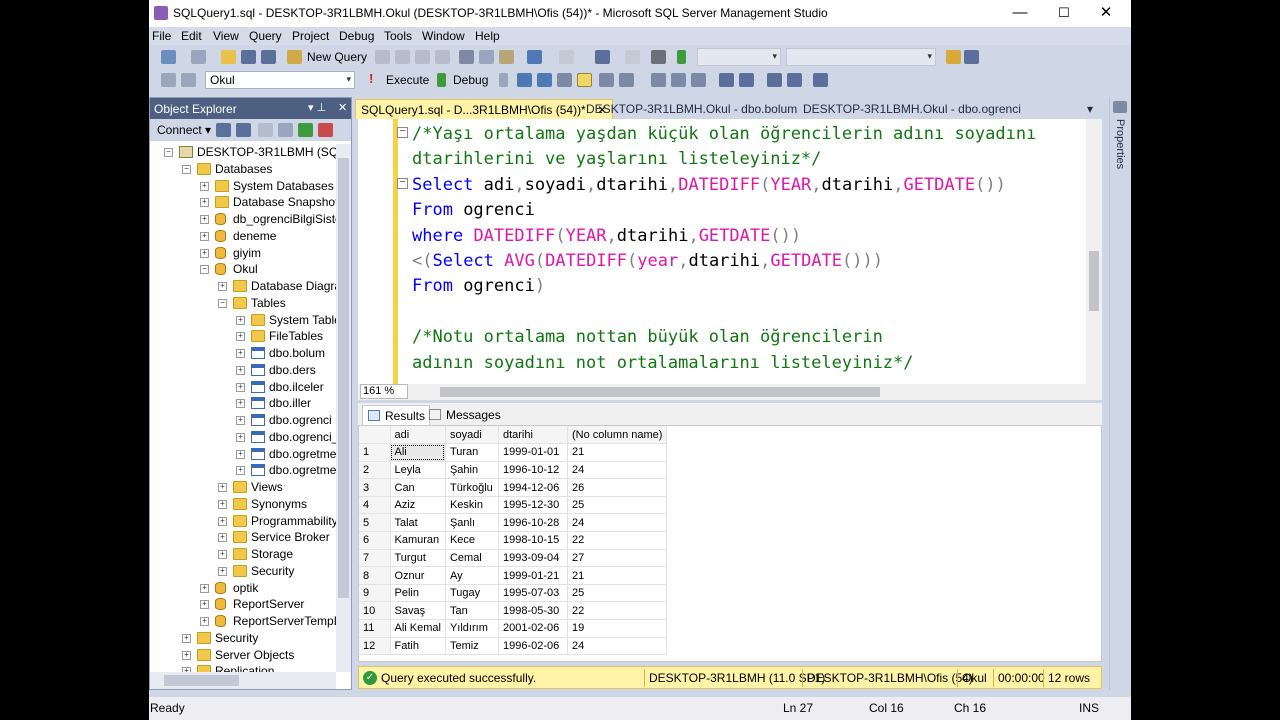 This screenshot has width=1280, height=720. What do you see at coordinates (243, 504) in the screenshot?
I see `tree-node: + Synonyms` at bounding box center [243, 504].